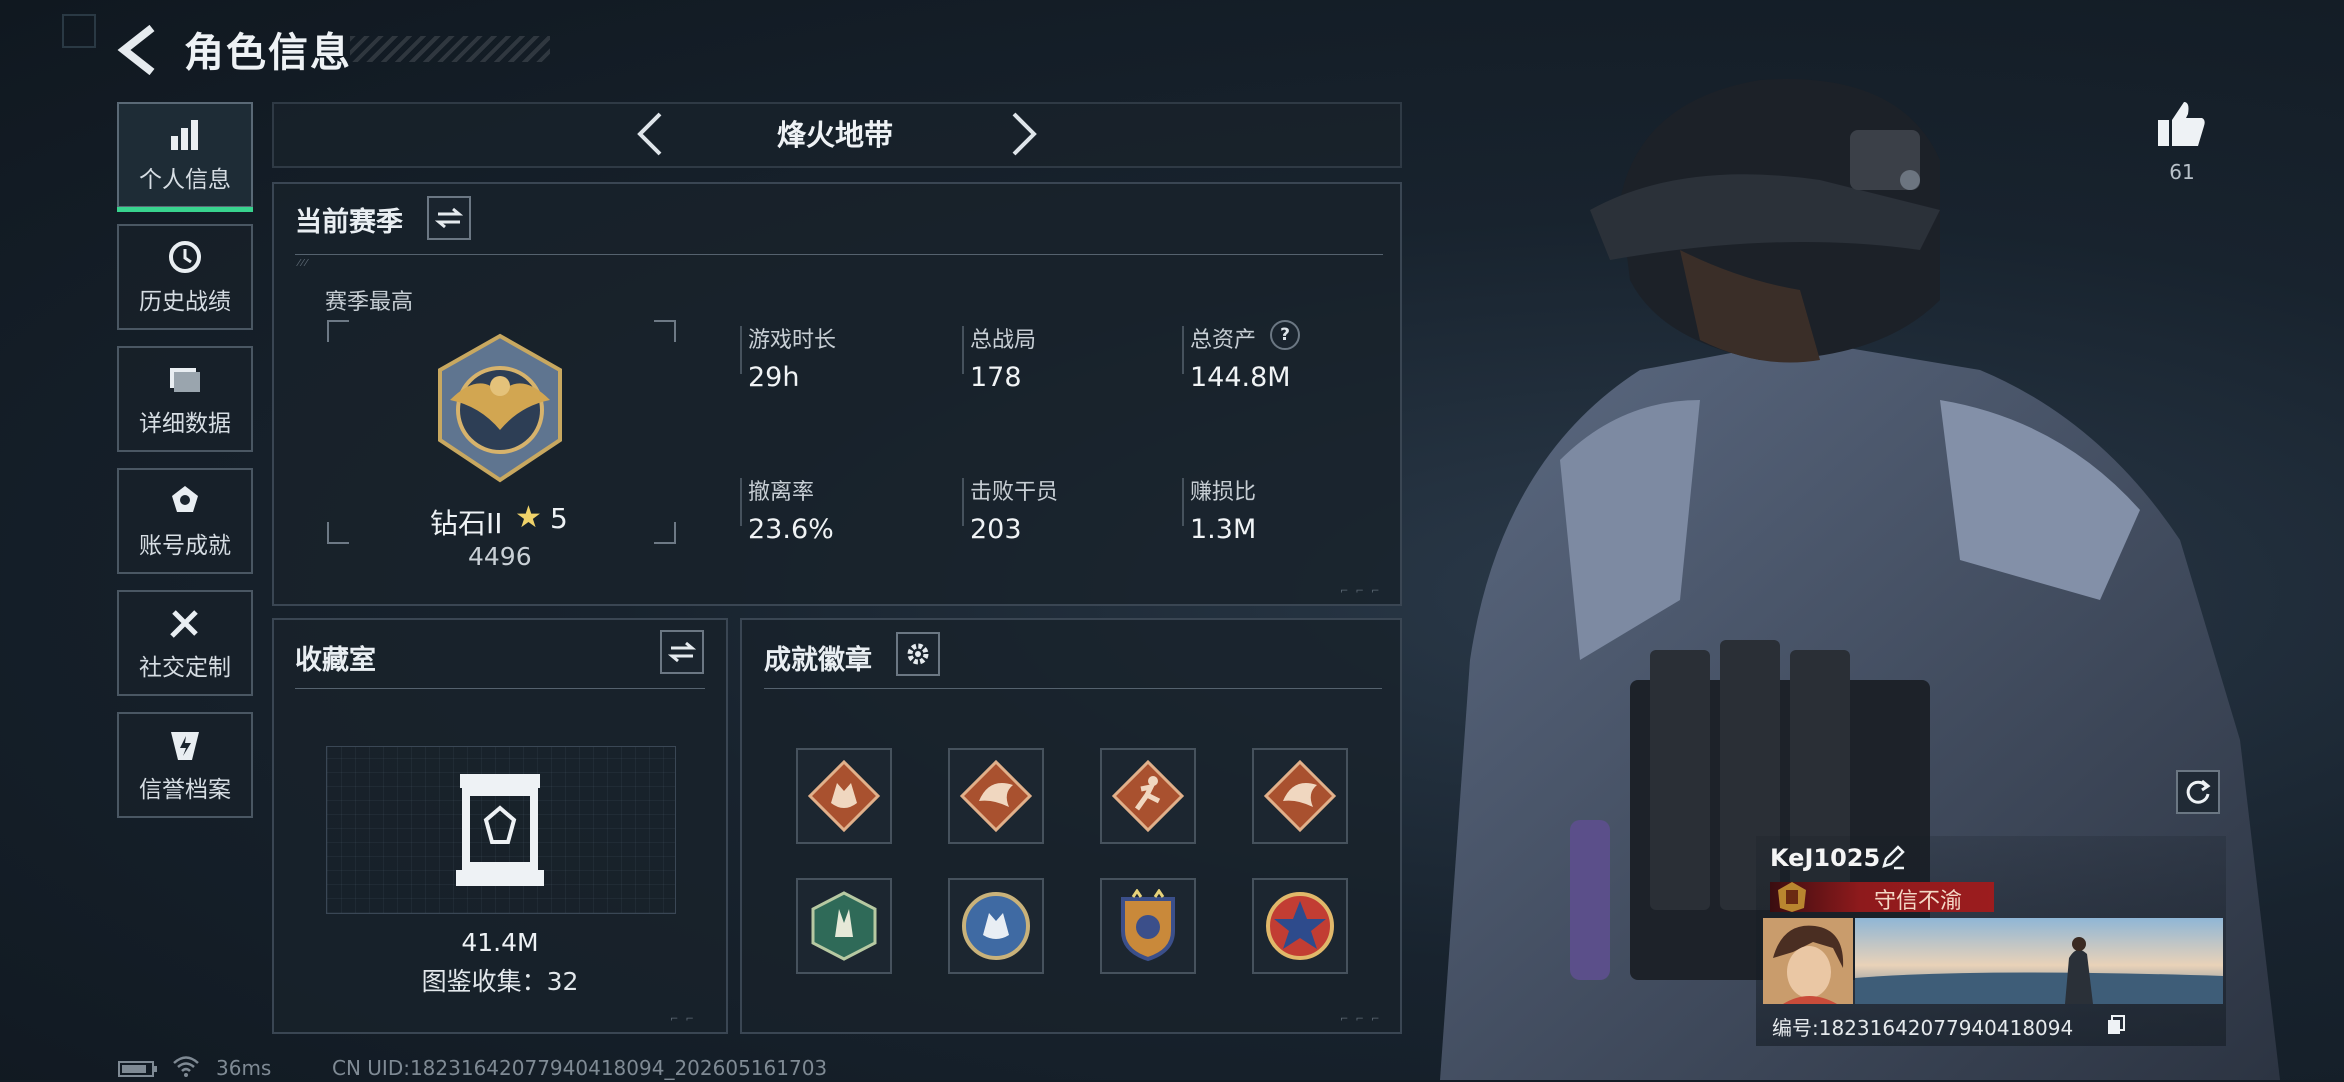 The height and width of the screenshot is (1082, 2344). Describe the element at coordinates (185, 380) in the screenshot. I see `folder-icon` at that location.